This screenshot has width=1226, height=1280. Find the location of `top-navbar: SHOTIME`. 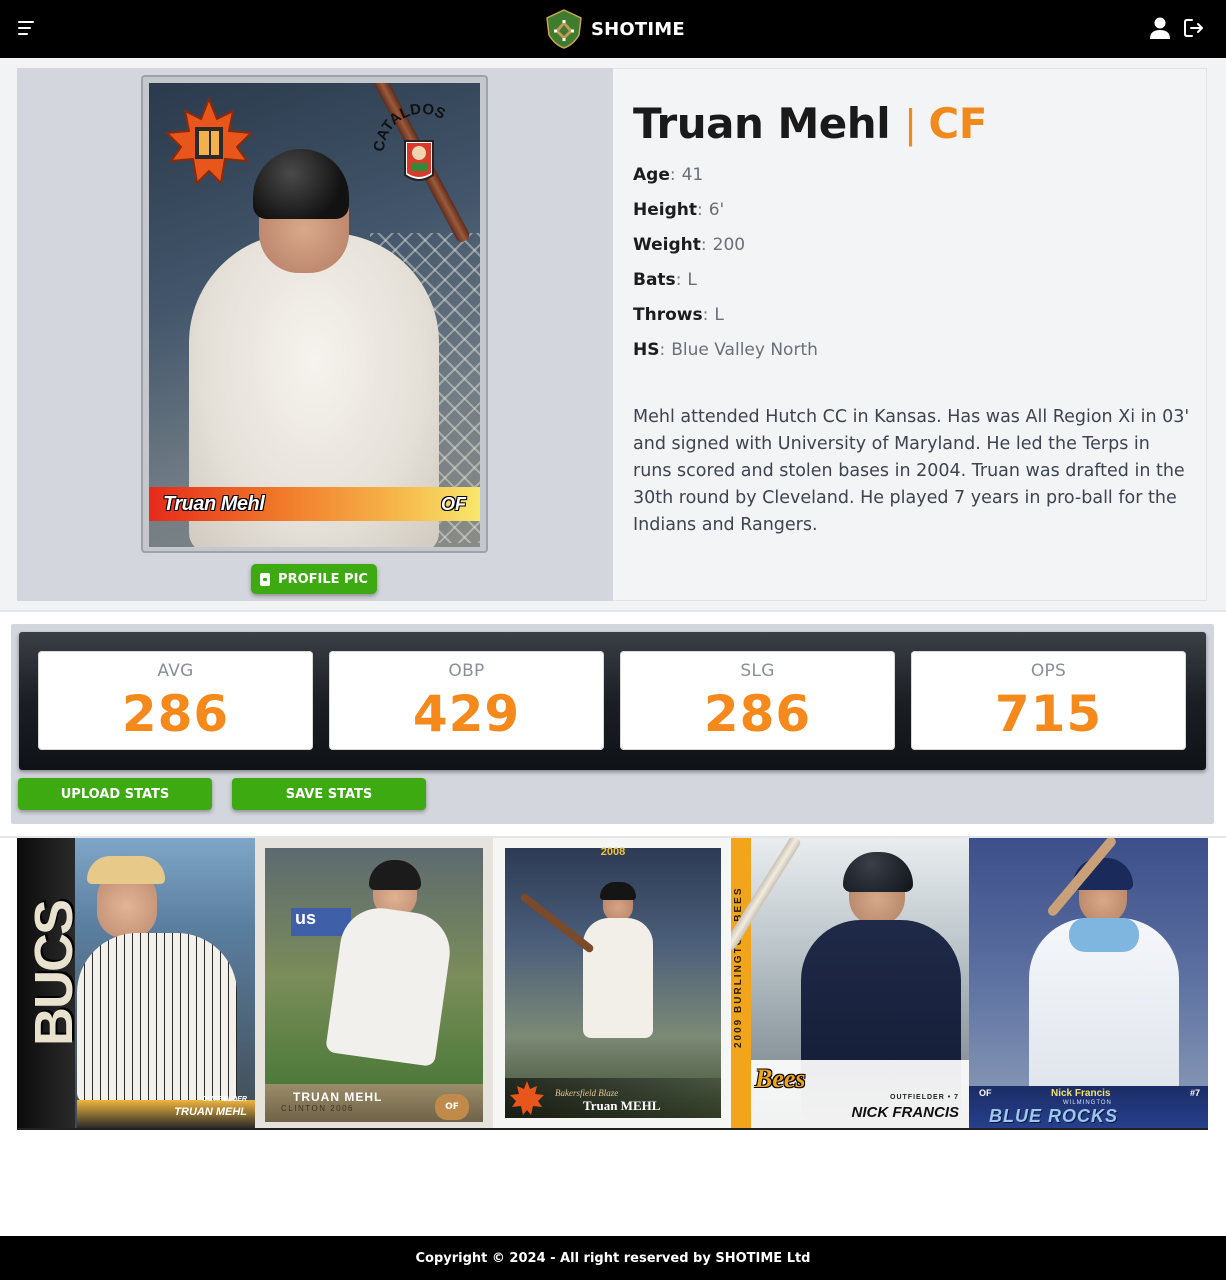

top-navbar: SHOTIME is located at coordinates (613, 29).